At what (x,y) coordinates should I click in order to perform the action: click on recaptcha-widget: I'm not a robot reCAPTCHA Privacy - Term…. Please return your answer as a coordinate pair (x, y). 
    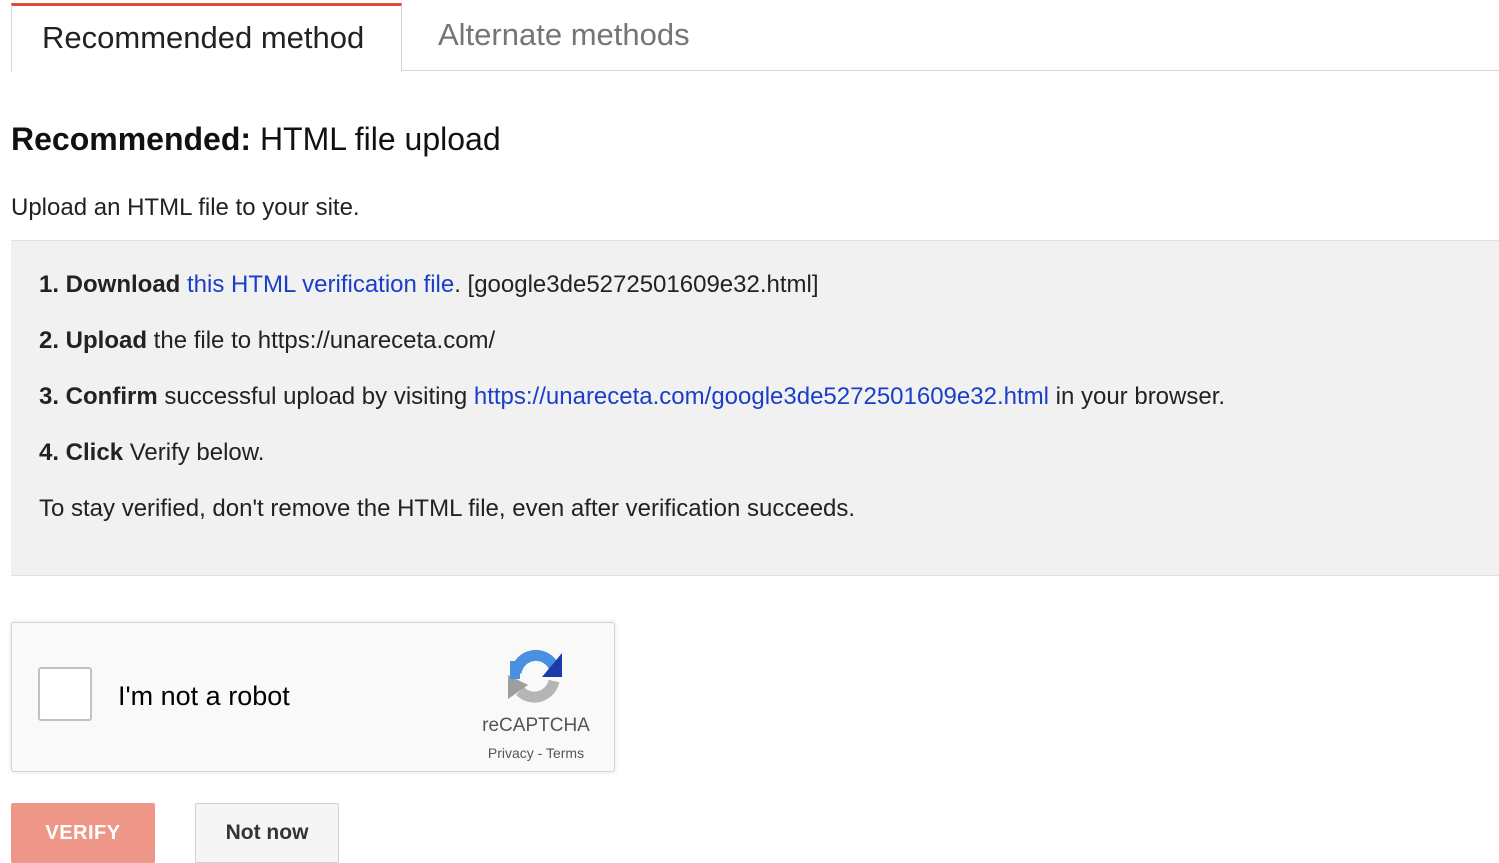
    Looking at the image, I should click on (313, 697).